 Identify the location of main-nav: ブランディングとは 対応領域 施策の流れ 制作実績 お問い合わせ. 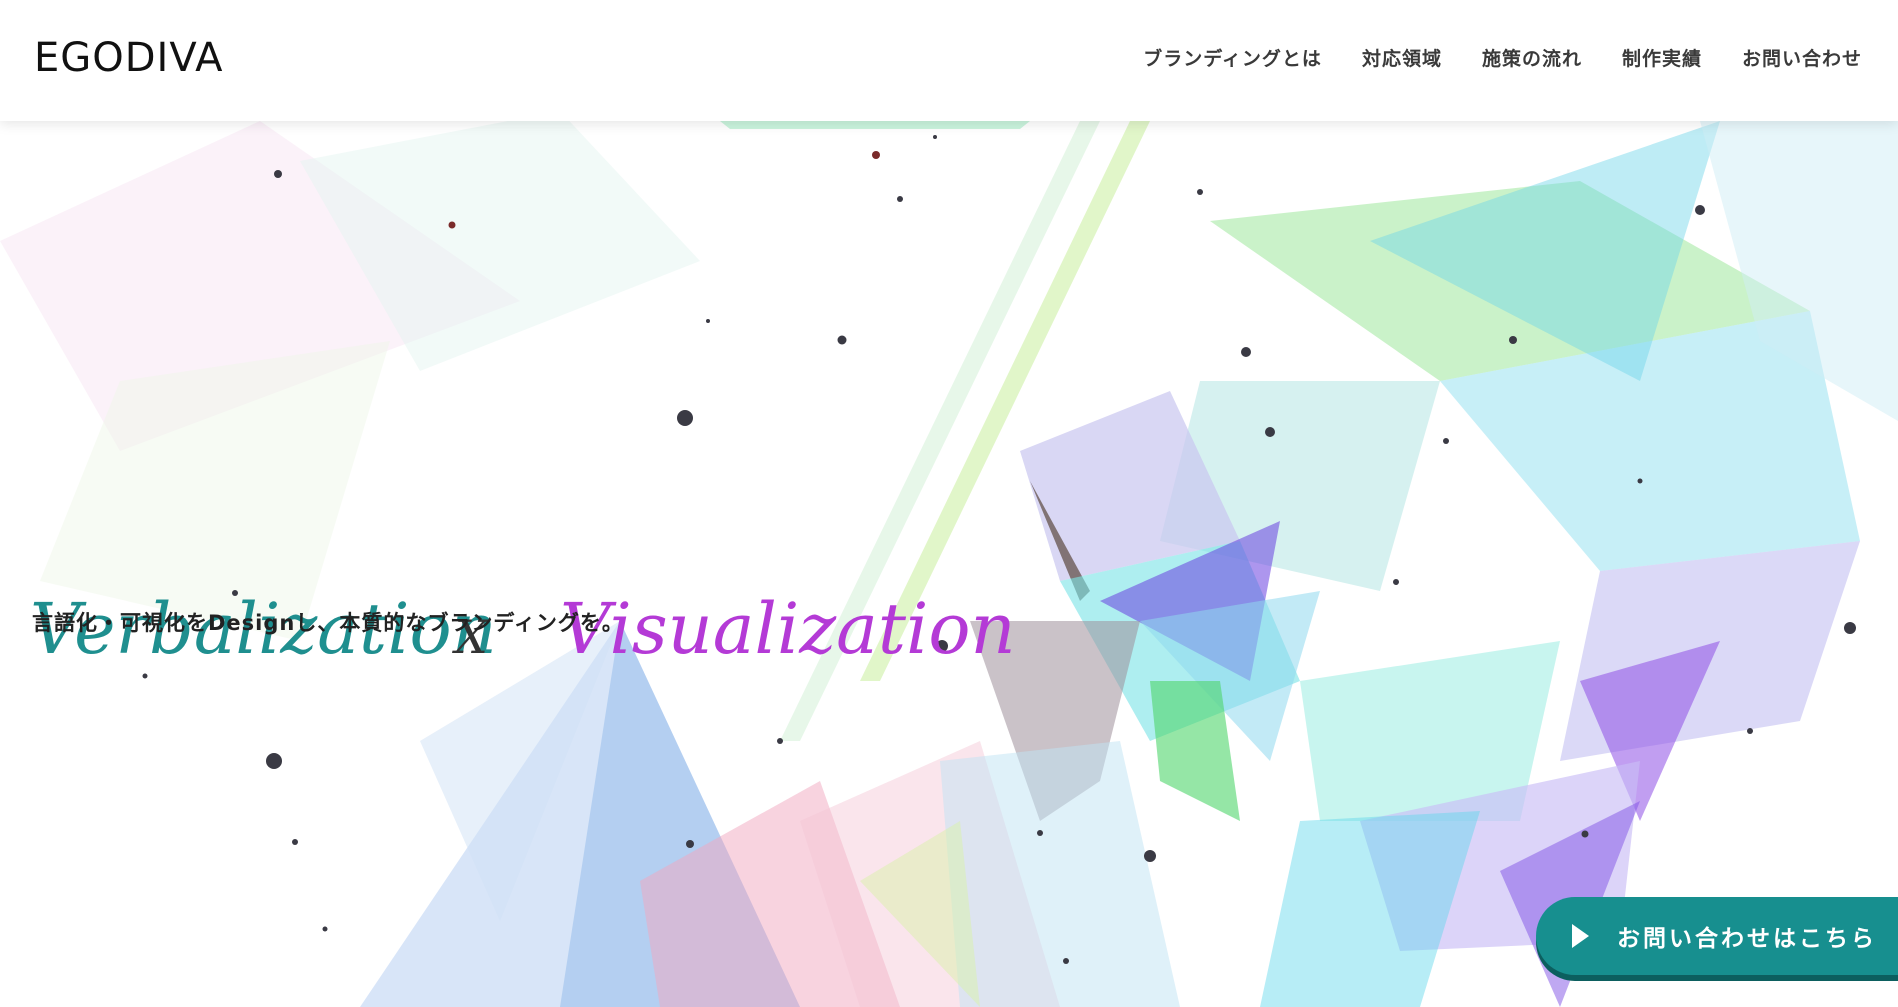
(1502, 57).